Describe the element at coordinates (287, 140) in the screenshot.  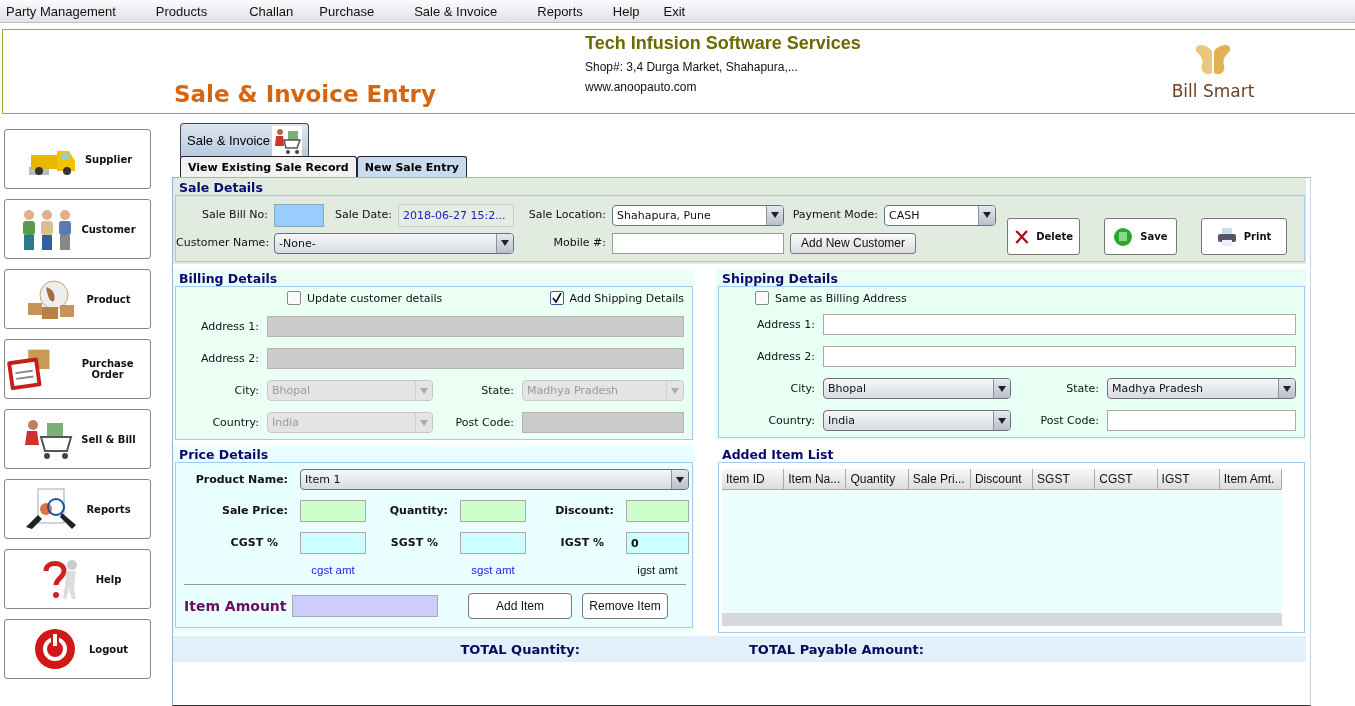
I see `shopping-cart-icon` at that location.